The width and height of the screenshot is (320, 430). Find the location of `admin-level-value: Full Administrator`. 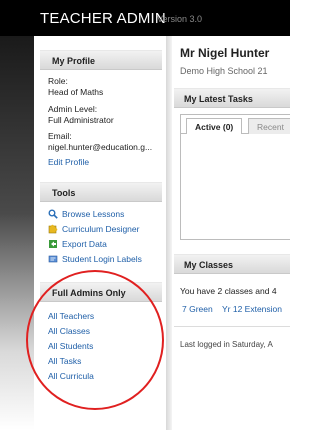

admin-level-value: Full Administrator is located at coordinates (81, 120).